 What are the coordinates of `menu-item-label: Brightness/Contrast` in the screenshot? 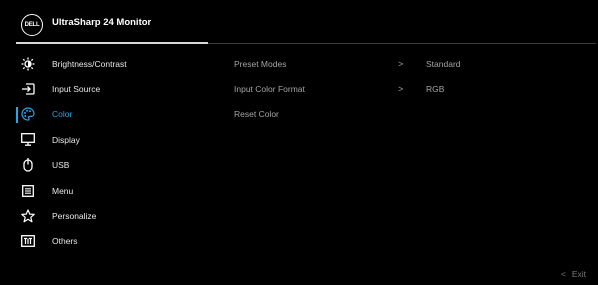 It's located at (89, 63).